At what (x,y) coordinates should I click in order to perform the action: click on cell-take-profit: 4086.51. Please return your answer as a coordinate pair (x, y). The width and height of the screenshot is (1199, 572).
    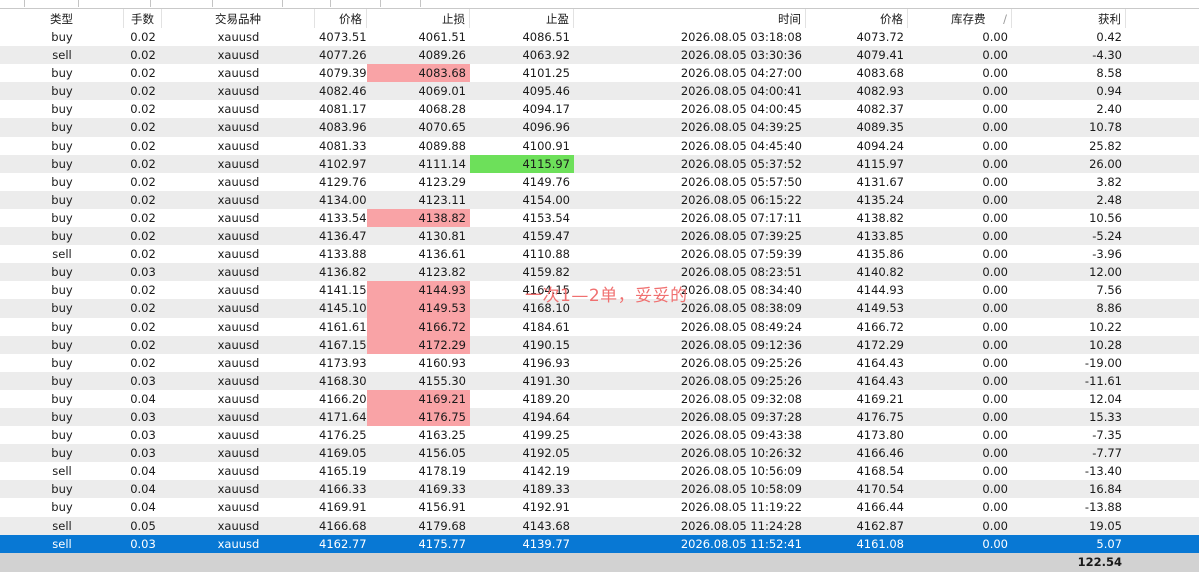
    Looking at the image, I should click on (546, 37).